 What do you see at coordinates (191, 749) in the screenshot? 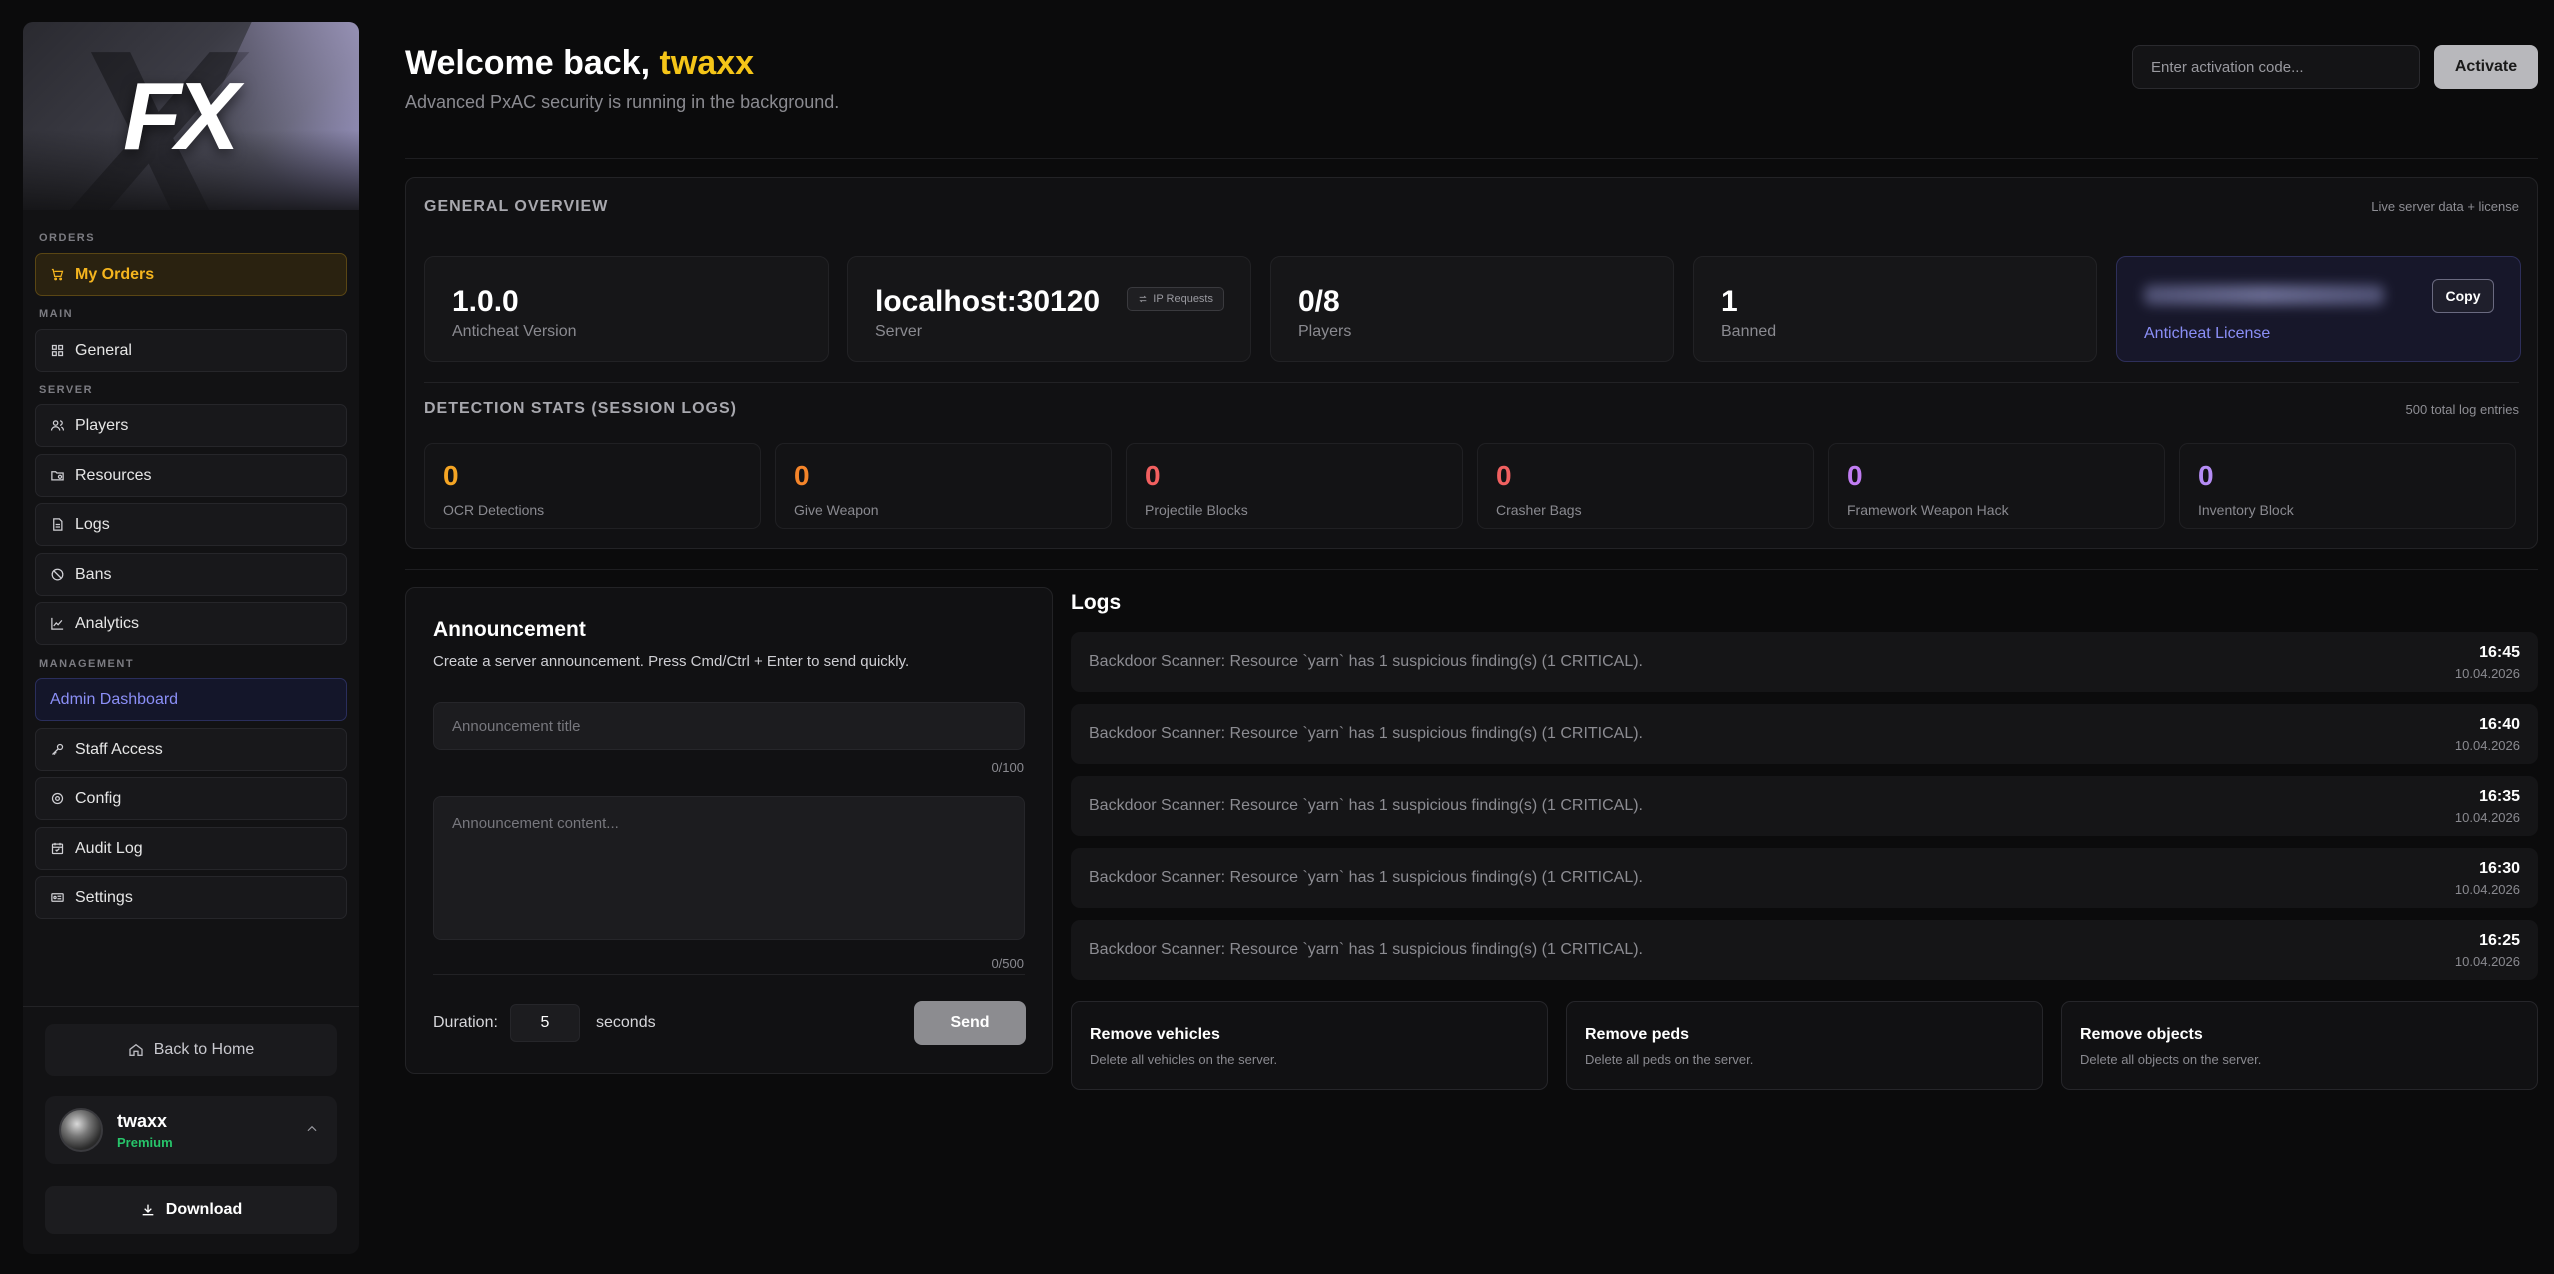
I see `sidebar-item-staff-access: Staff Access` at bounding box center [191, 749].